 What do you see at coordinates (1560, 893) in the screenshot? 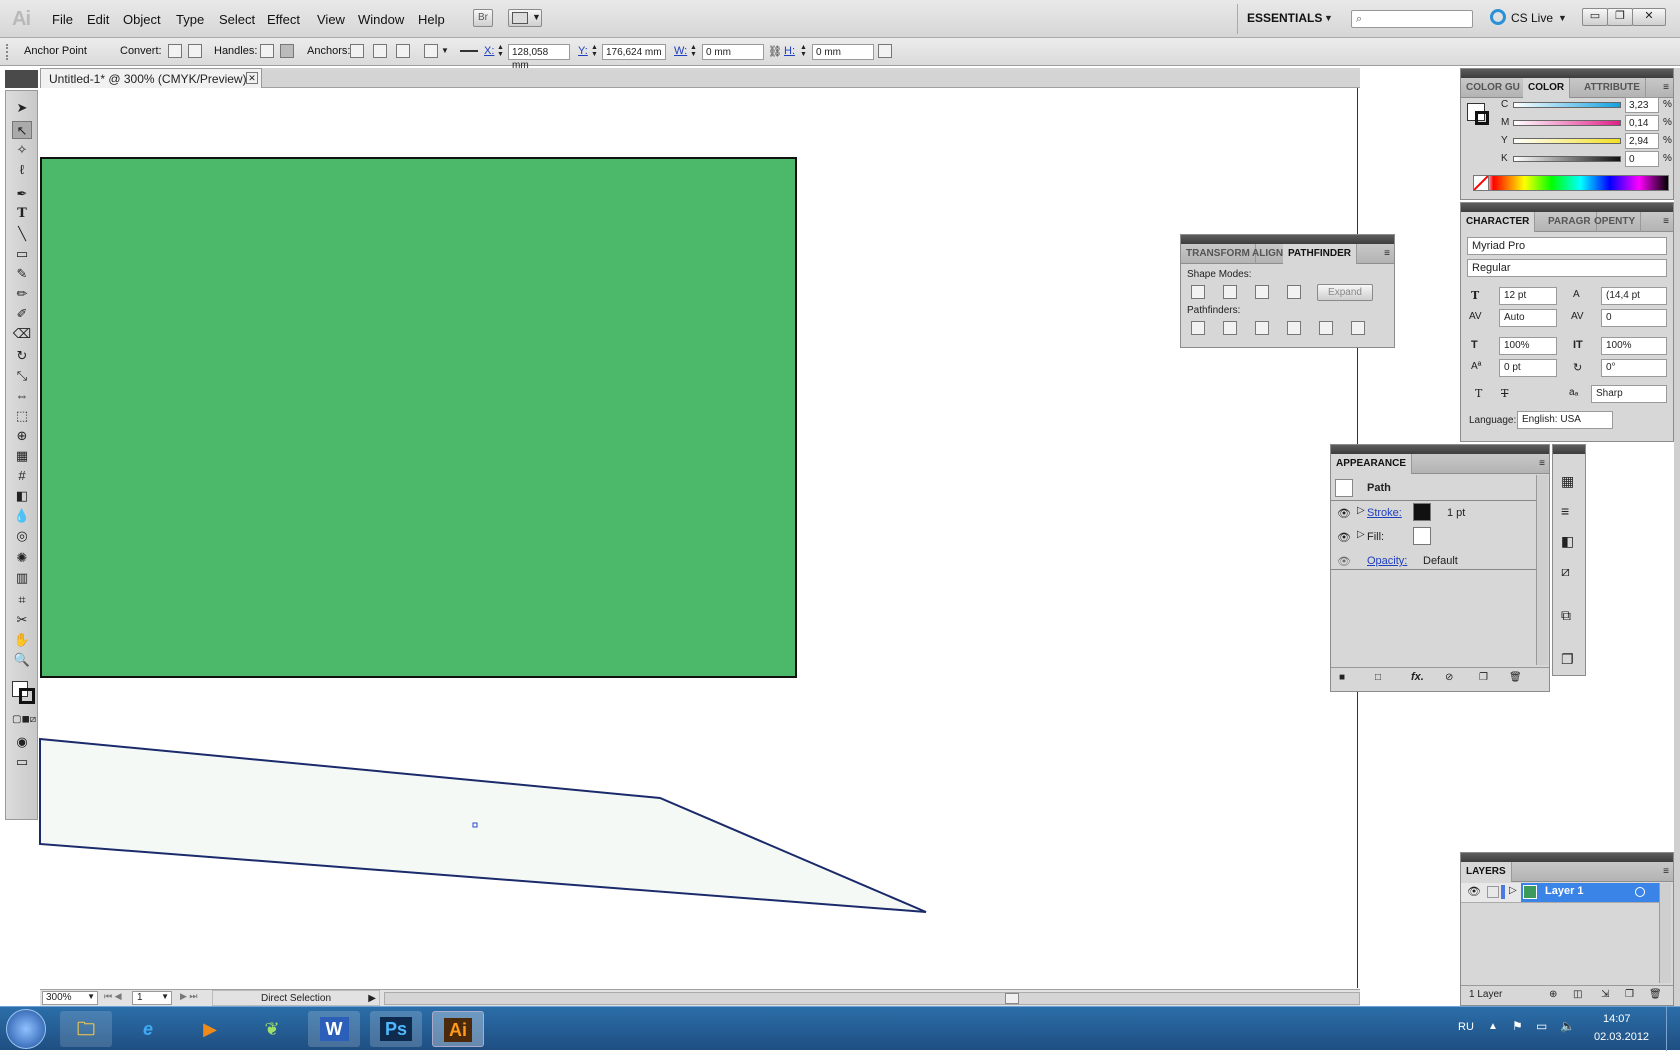
I see `layer-row: 👁 ▷ Layer 1` at bounding box center [1560, 893].